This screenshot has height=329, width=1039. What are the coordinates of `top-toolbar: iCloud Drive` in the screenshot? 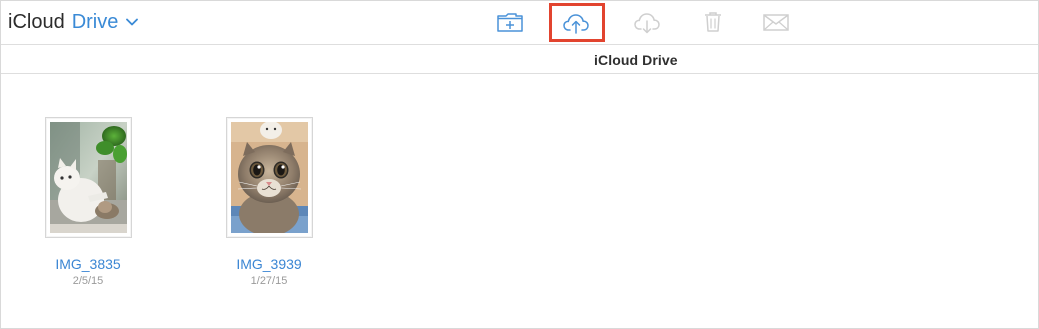 It's located at (519, 23).